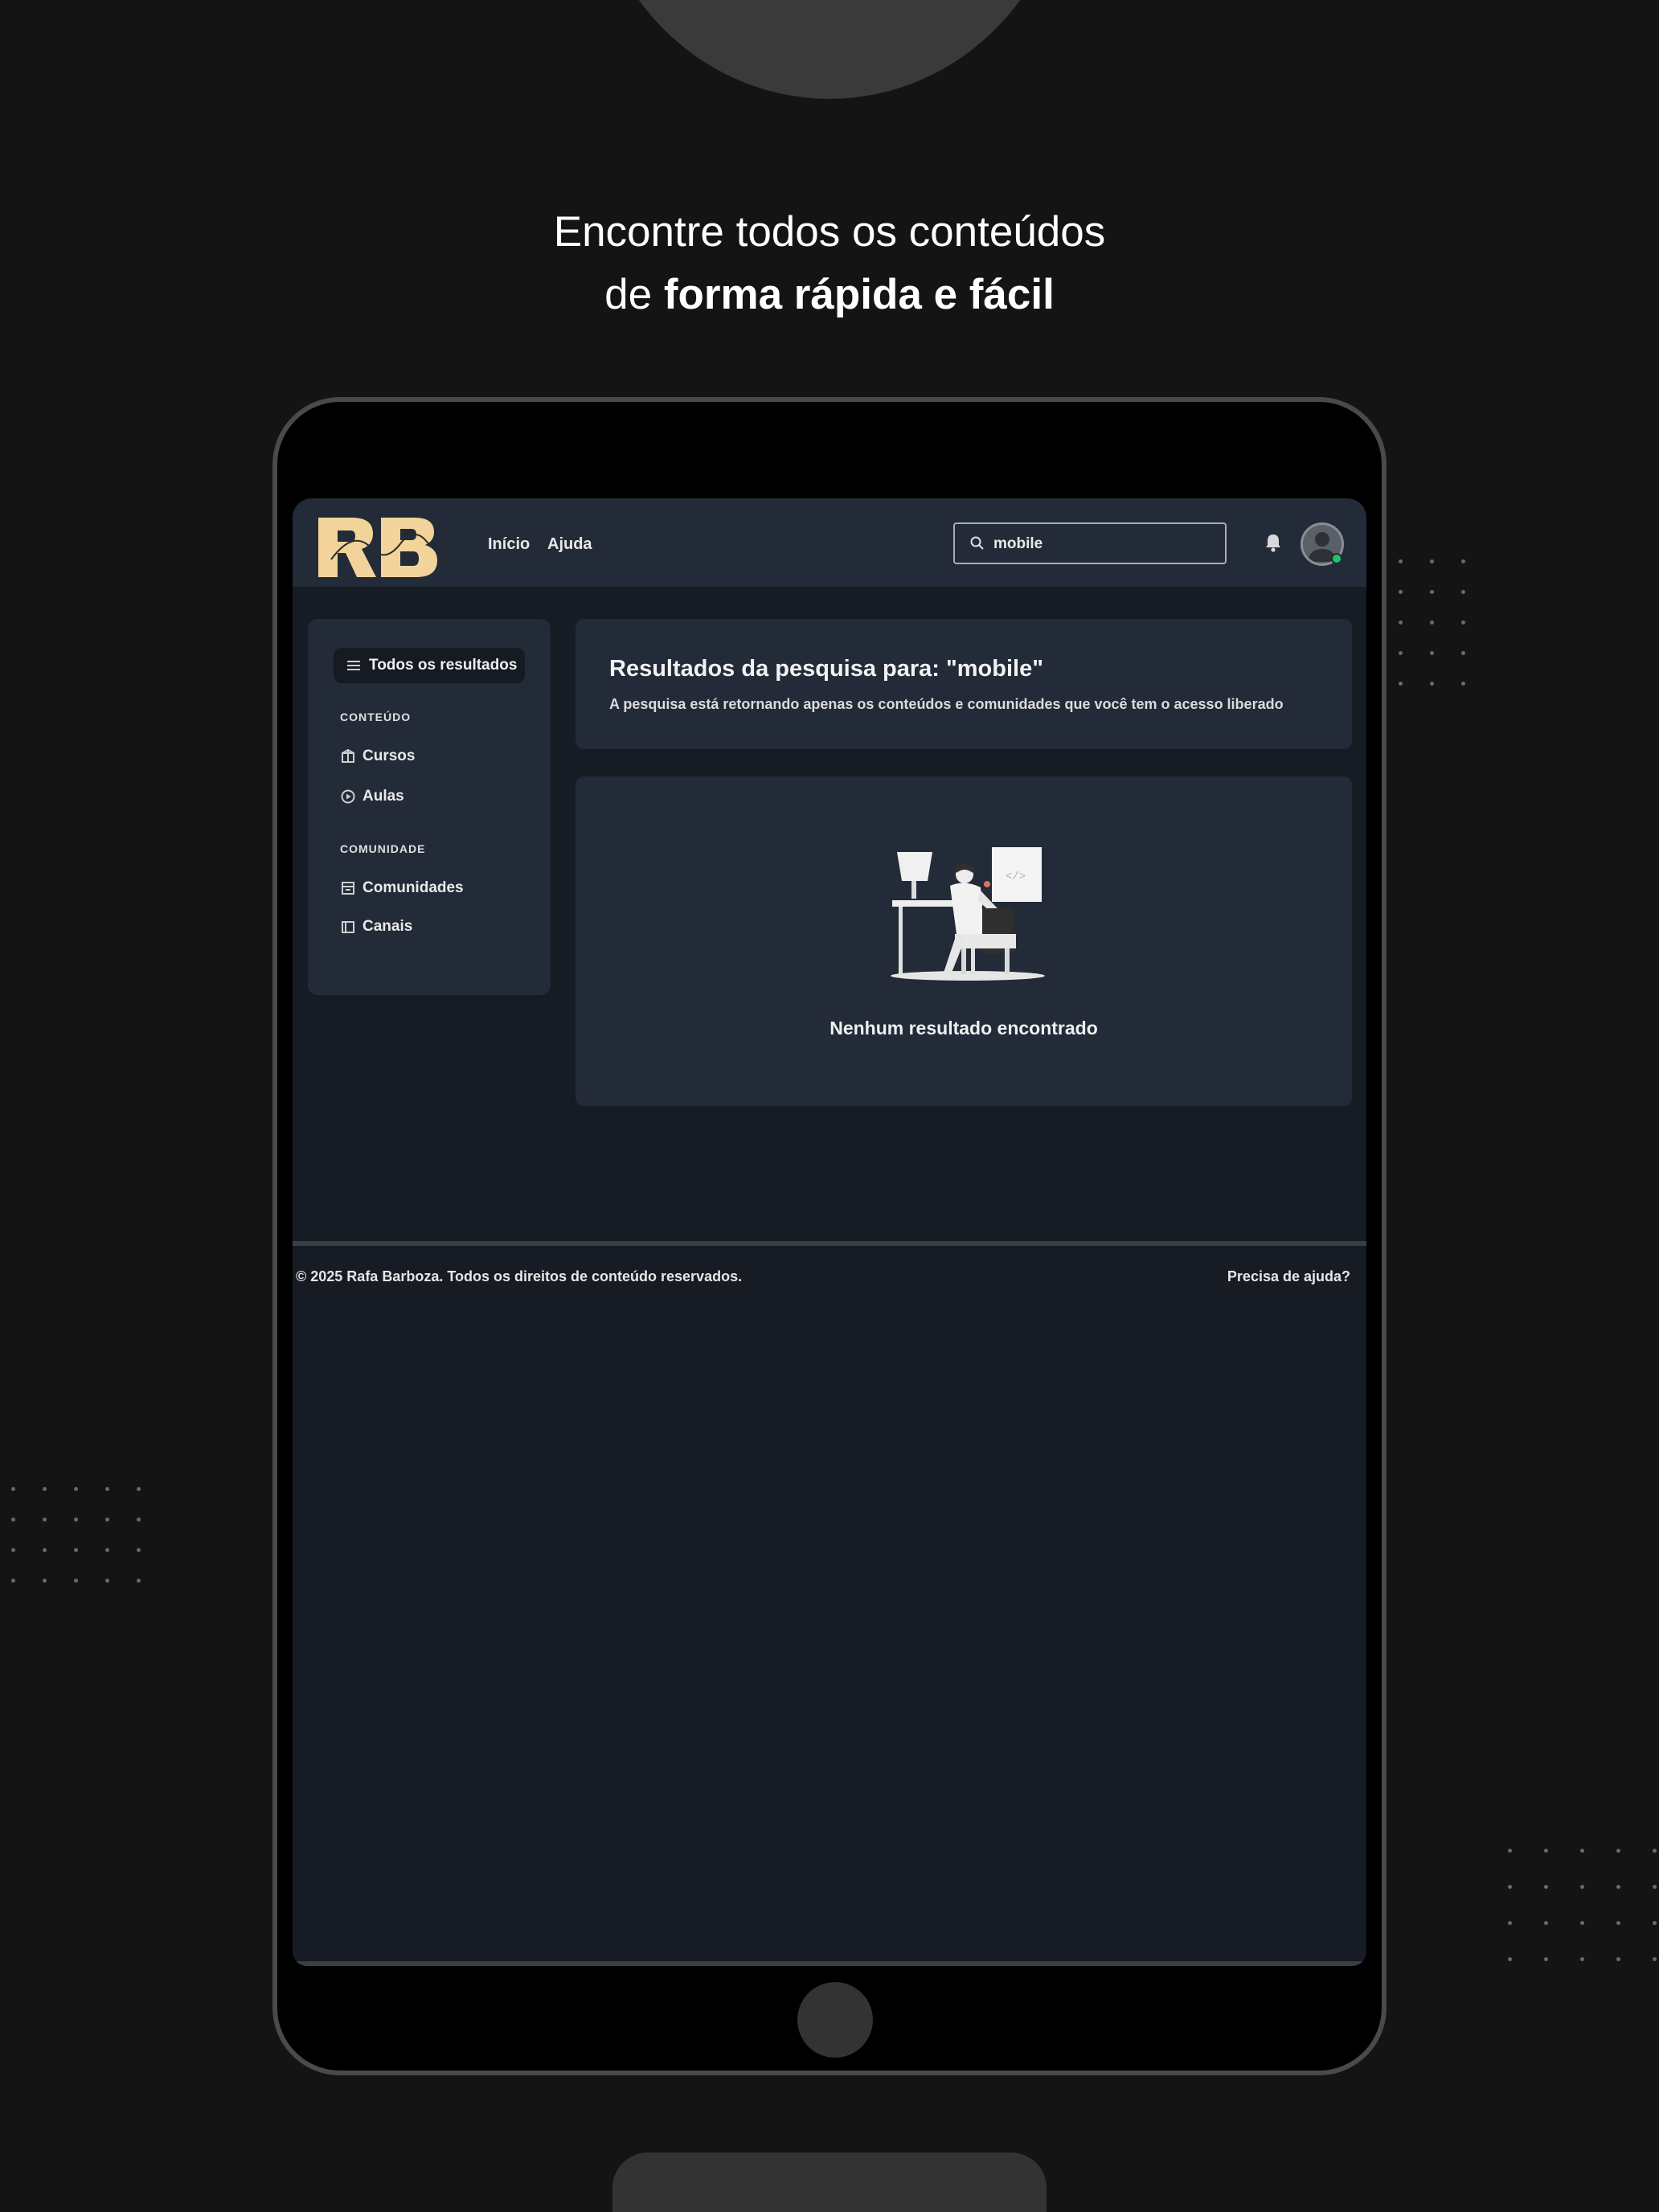 This screenshot has width=1659, height=2212. What do you see at coordinates (348, 796) in the screenshot?
I see `play-circle-icon` at bounding box center [348, 796].